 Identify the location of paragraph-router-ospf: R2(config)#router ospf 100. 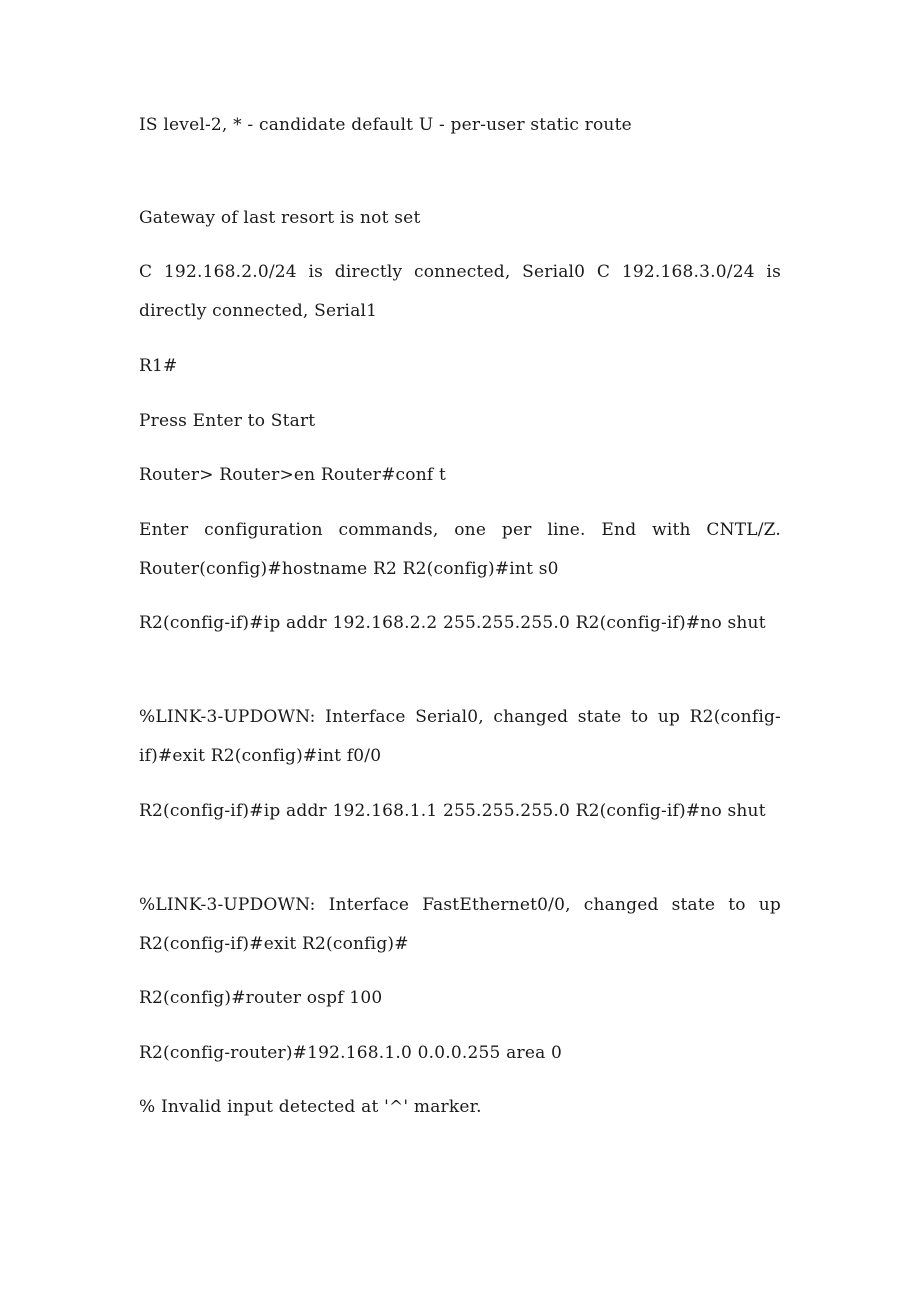
(261, 998).